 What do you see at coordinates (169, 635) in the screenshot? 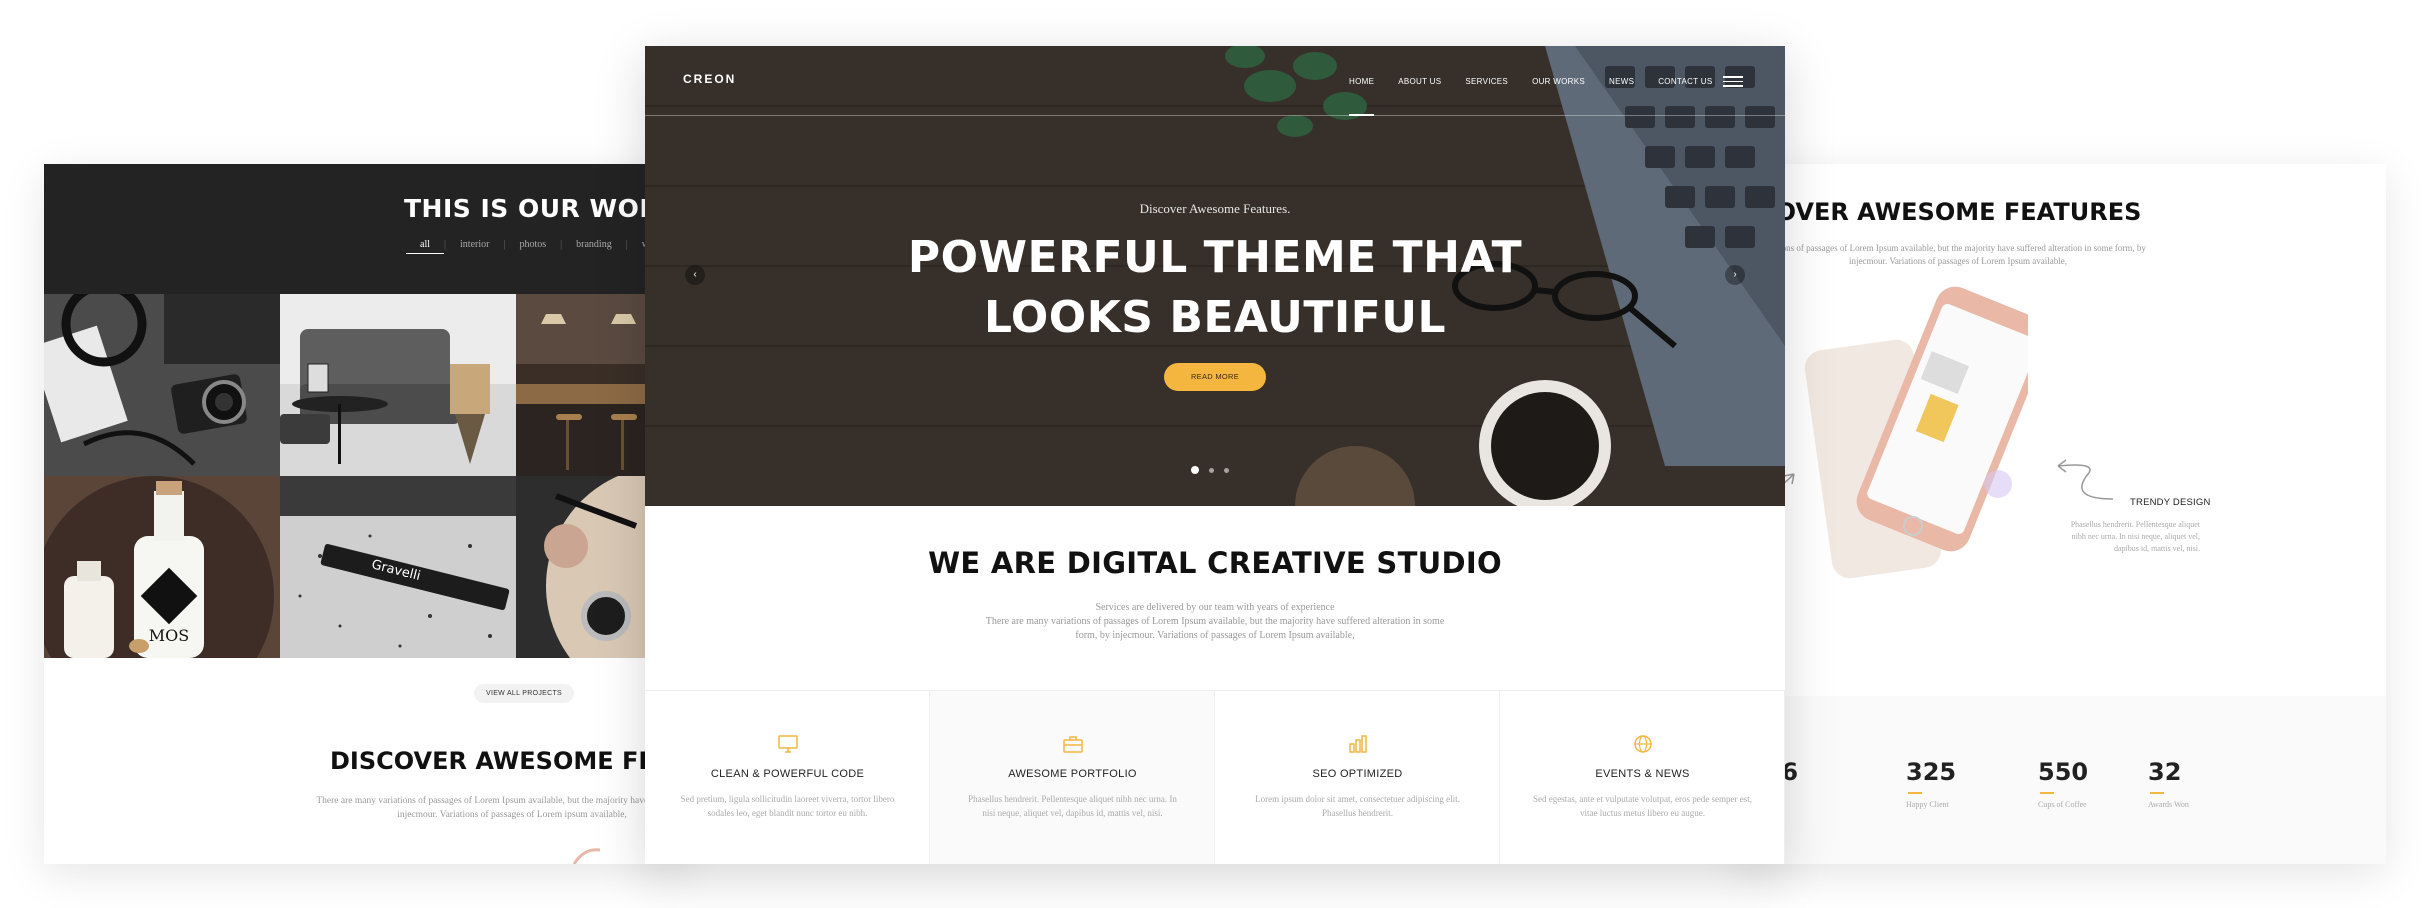
I see `bottle-label-text: MOS` at bounding box center [169, 635].